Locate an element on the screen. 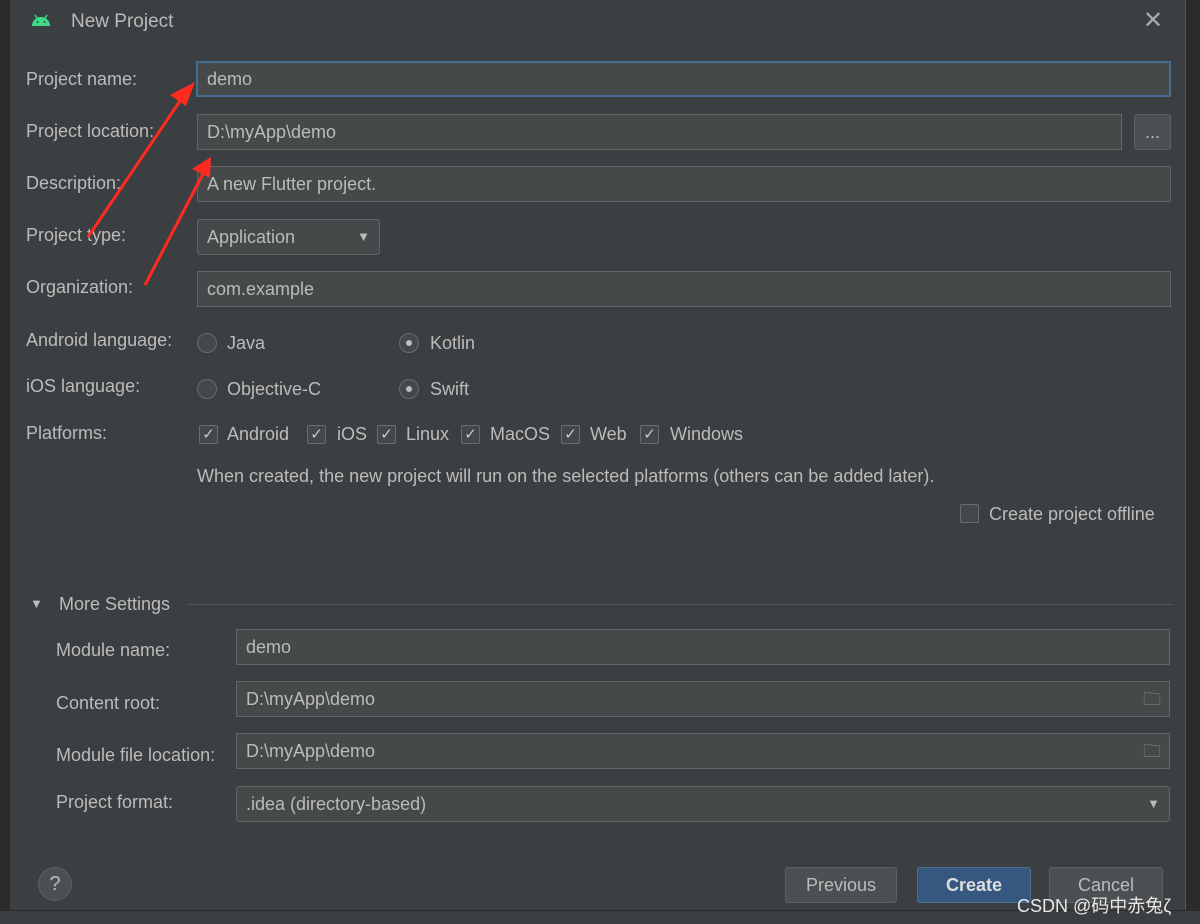 The image size is (1200, 924). annotation-arrows is located at coordinates (148, 184).